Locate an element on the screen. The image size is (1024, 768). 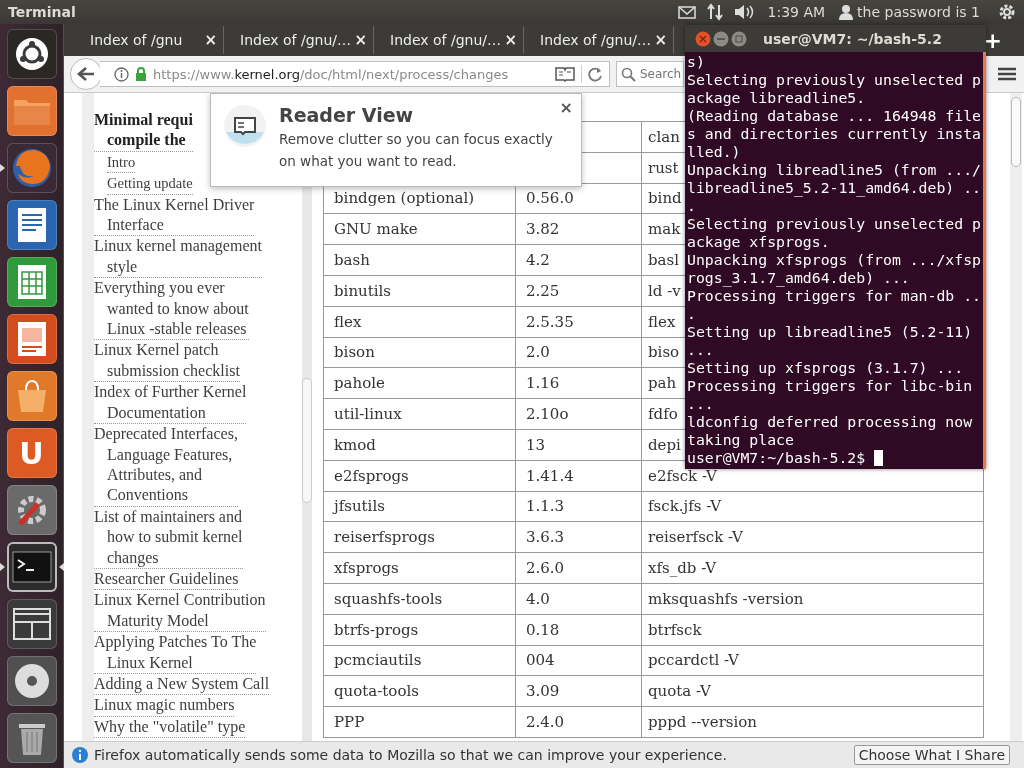
close-button: × is located at coordinates (566, 107).